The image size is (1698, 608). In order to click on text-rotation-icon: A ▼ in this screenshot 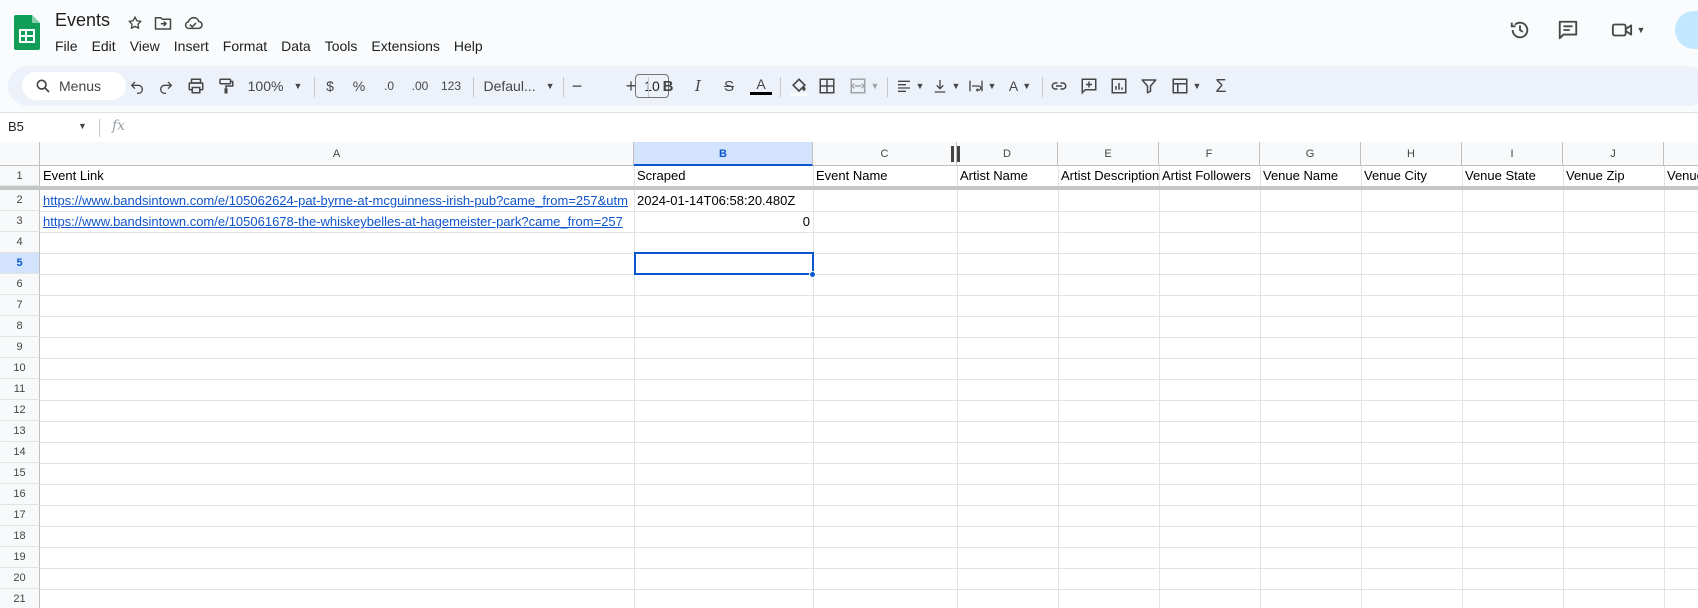, I will do `click(1020, 86)`.